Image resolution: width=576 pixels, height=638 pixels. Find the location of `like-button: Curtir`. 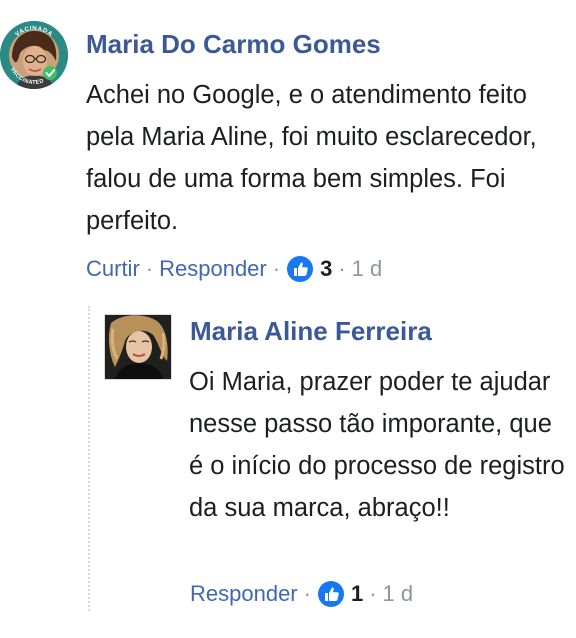

like-button: Curtir is located at coordinates (113, 269).